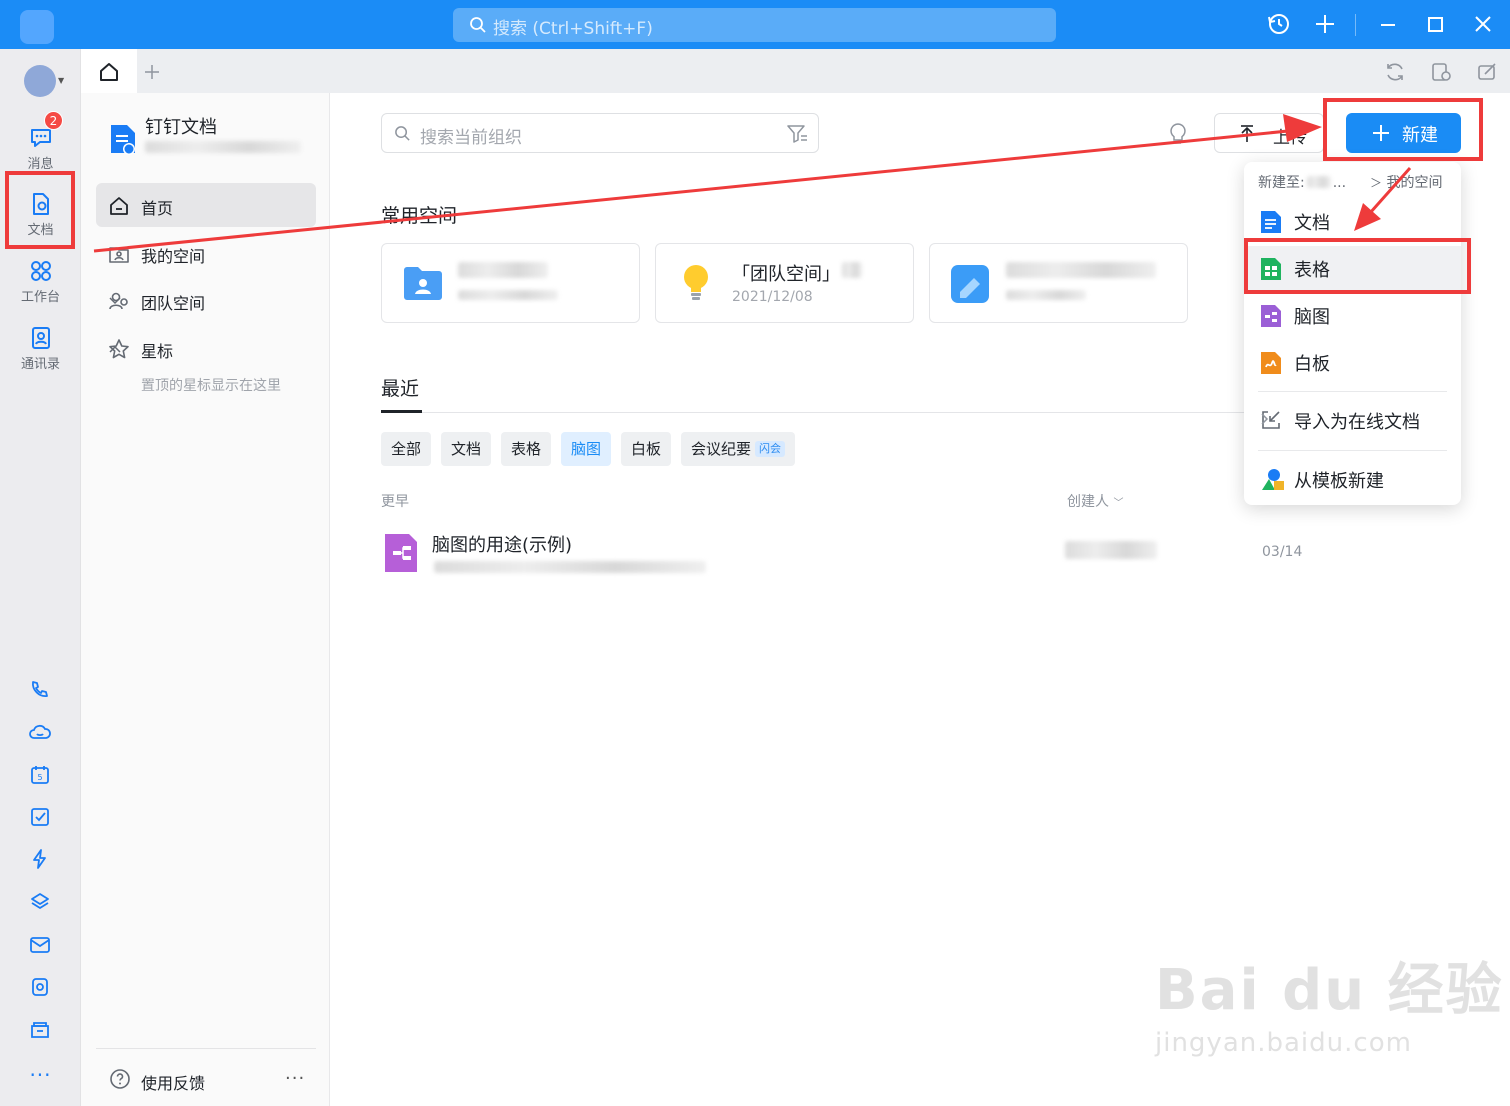 Image resolution: width=1510 pixels, height=1106 pixels. I want to click on filter-whiteboard: 白板, so click(646, 449).